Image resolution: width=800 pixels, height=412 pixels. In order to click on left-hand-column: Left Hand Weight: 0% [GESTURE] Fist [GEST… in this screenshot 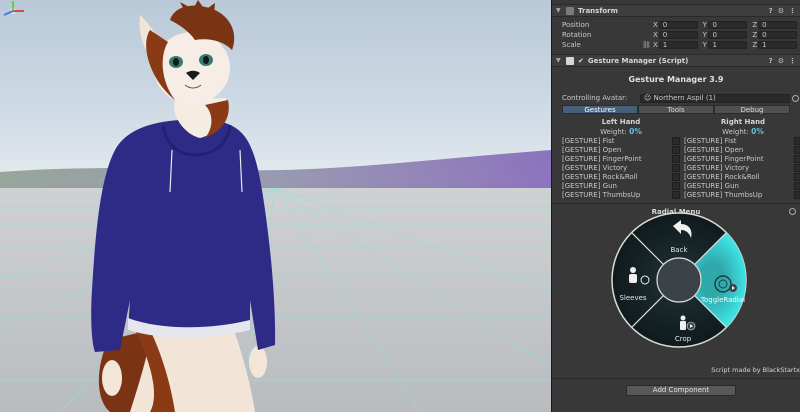, I will do `click(621, 158)`.